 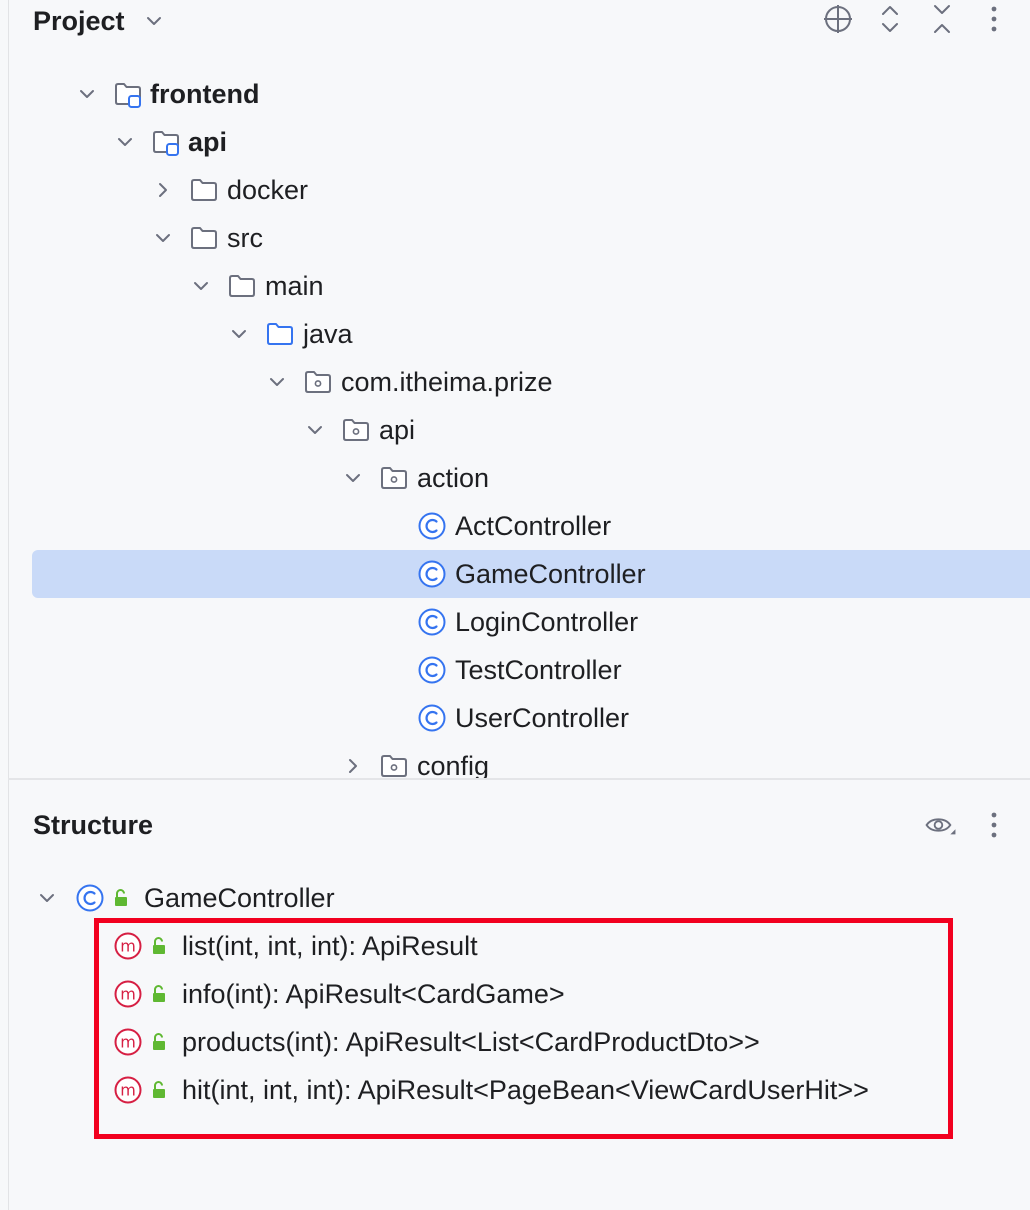 What do you see at coordinates (447, 382) in the screenshot?
I see `tree-item-label: com.itheima.prize` at bounding box center [447, 382].